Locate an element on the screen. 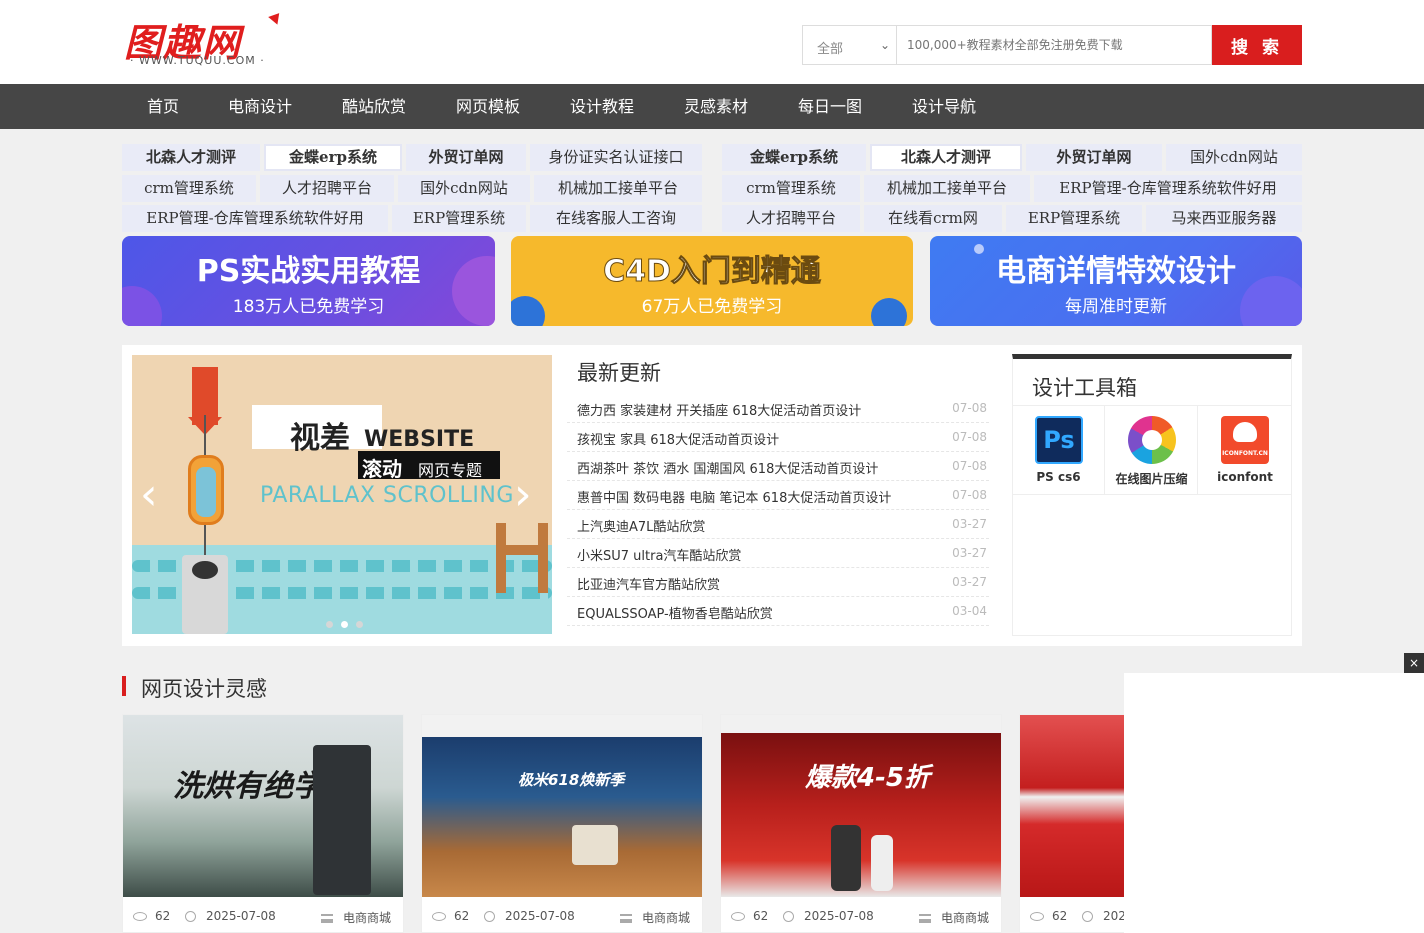 This screenshot has height=933, width=1424. banner-title: 电商详情特效设计 is located at coordinates (1116, 271).